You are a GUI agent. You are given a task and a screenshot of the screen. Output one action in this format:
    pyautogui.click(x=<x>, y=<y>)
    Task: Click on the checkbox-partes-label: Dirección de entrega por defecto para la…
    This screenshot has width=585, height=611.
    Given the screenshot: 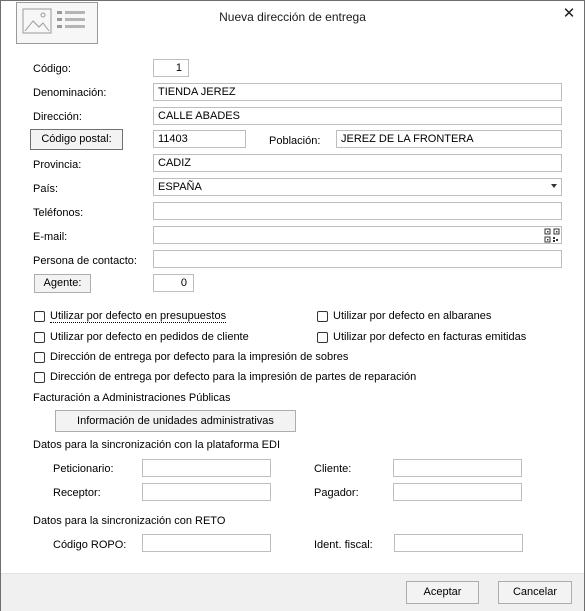 What is the action you would take?
    pyautogui.click(x=233, y=377)
    